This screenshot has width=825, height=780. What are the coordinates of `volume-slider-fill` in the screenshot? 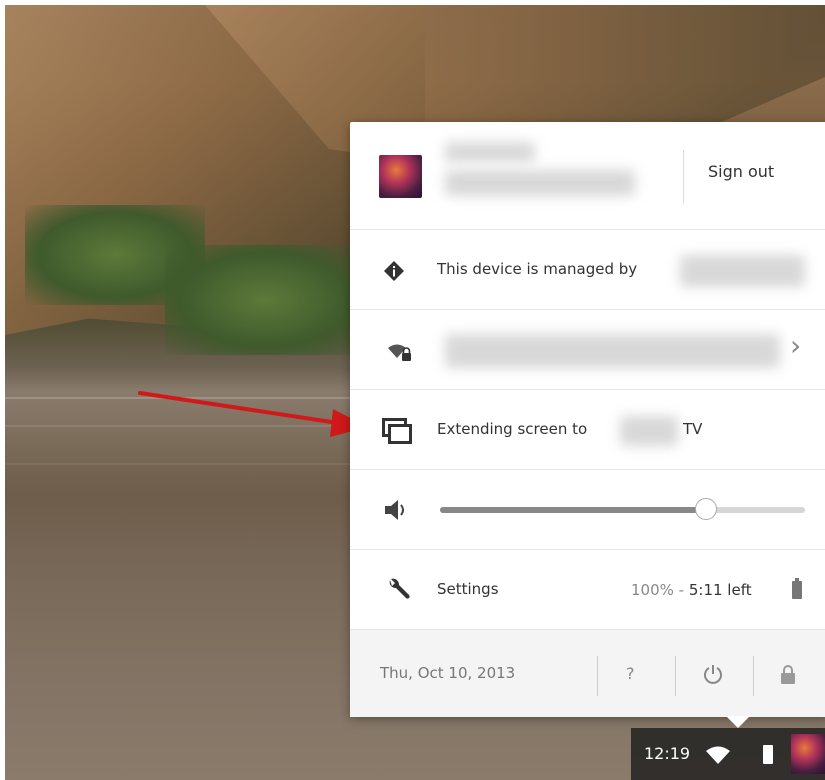 It's located at (573, 510).